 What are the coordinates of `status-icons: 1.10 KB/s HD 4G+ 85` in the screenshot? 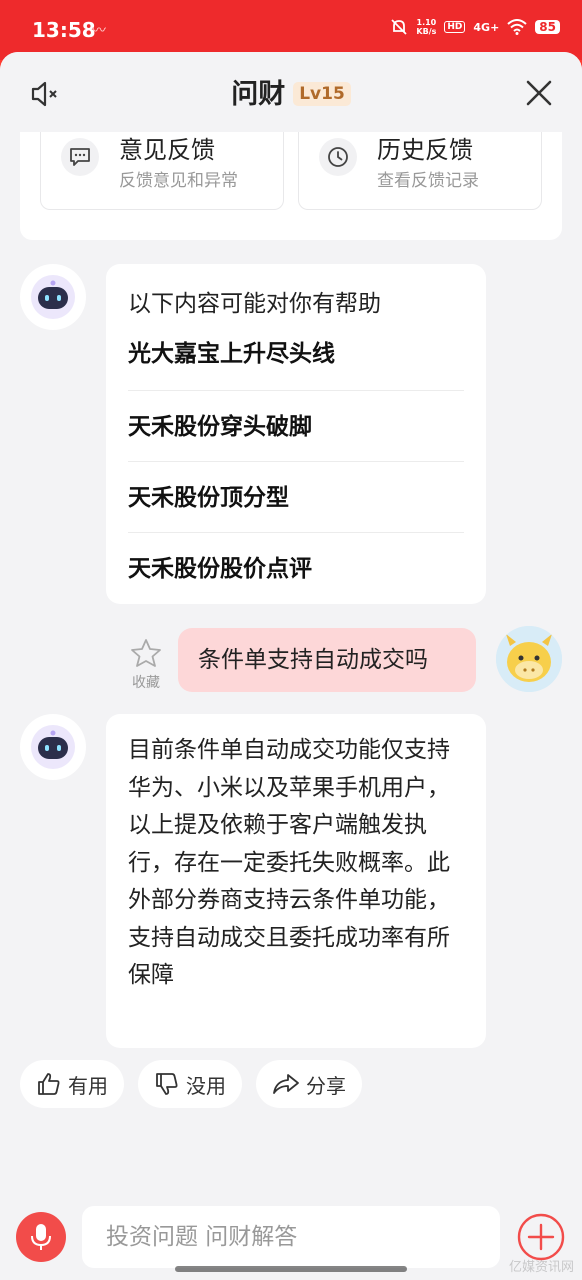 It's located at (475, 27).